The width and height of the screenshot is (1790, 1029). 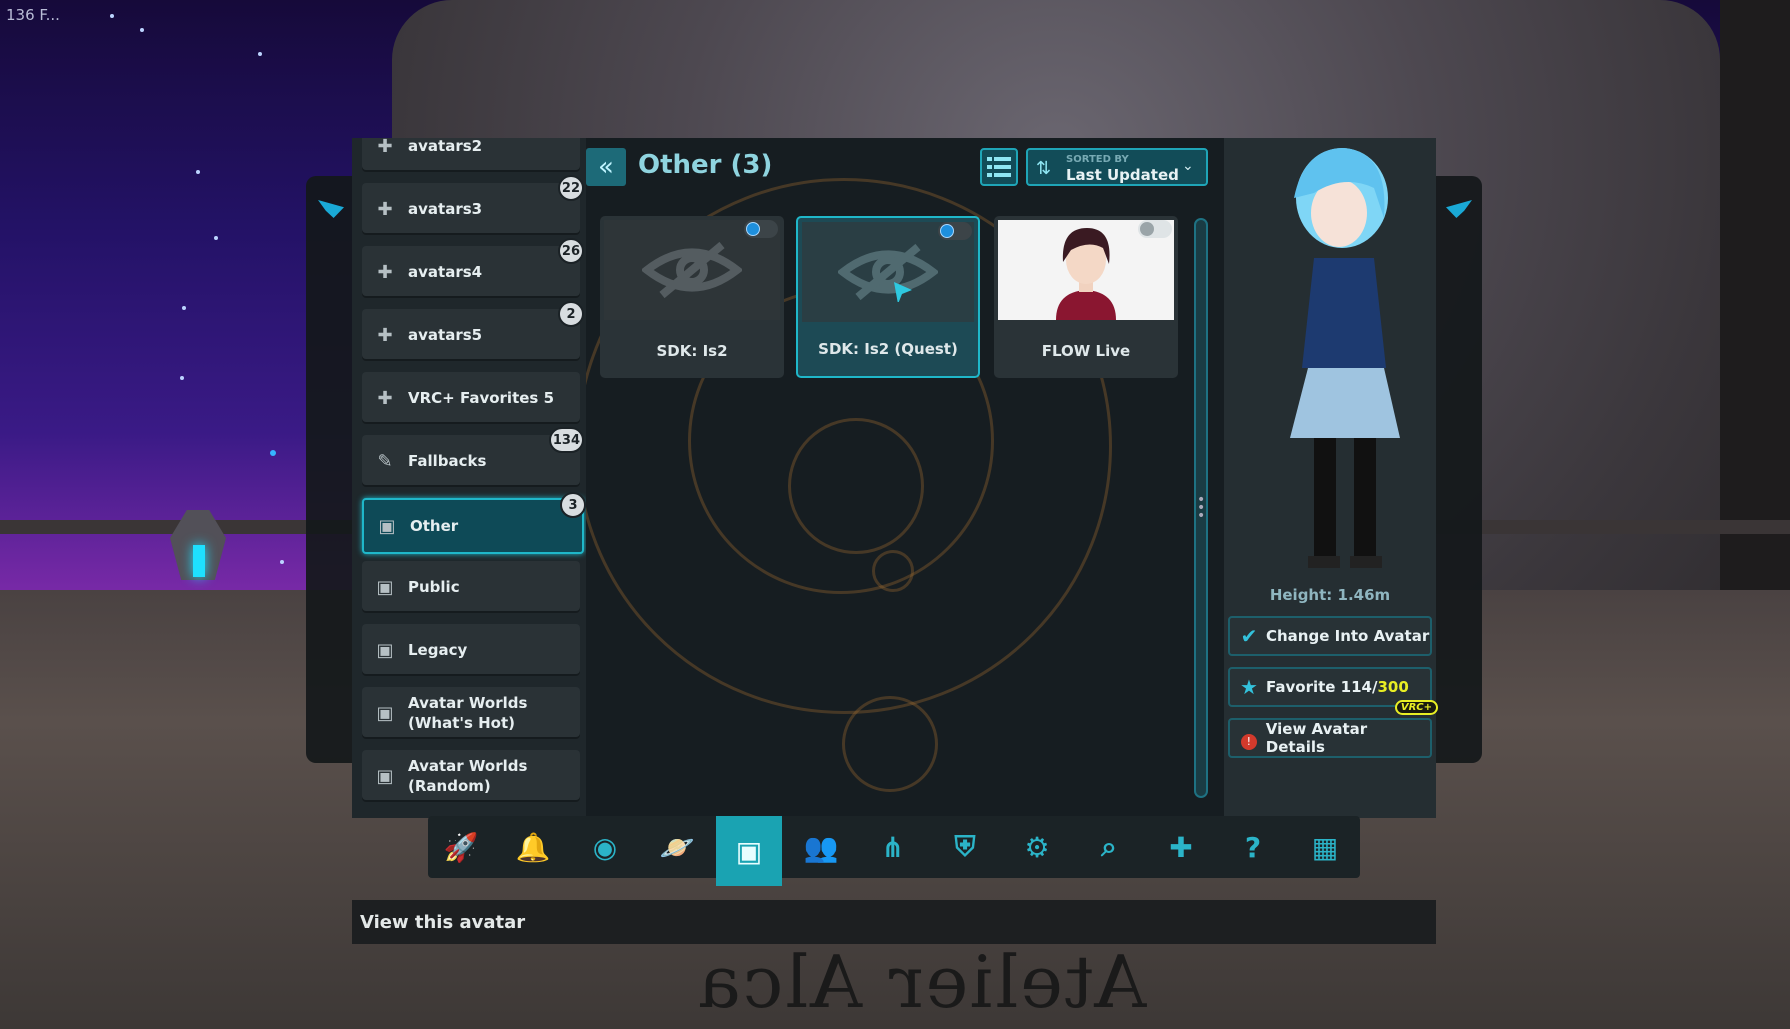 I want to click on avatar-height: Height: 1.46m, so click(x=1330, y=595).